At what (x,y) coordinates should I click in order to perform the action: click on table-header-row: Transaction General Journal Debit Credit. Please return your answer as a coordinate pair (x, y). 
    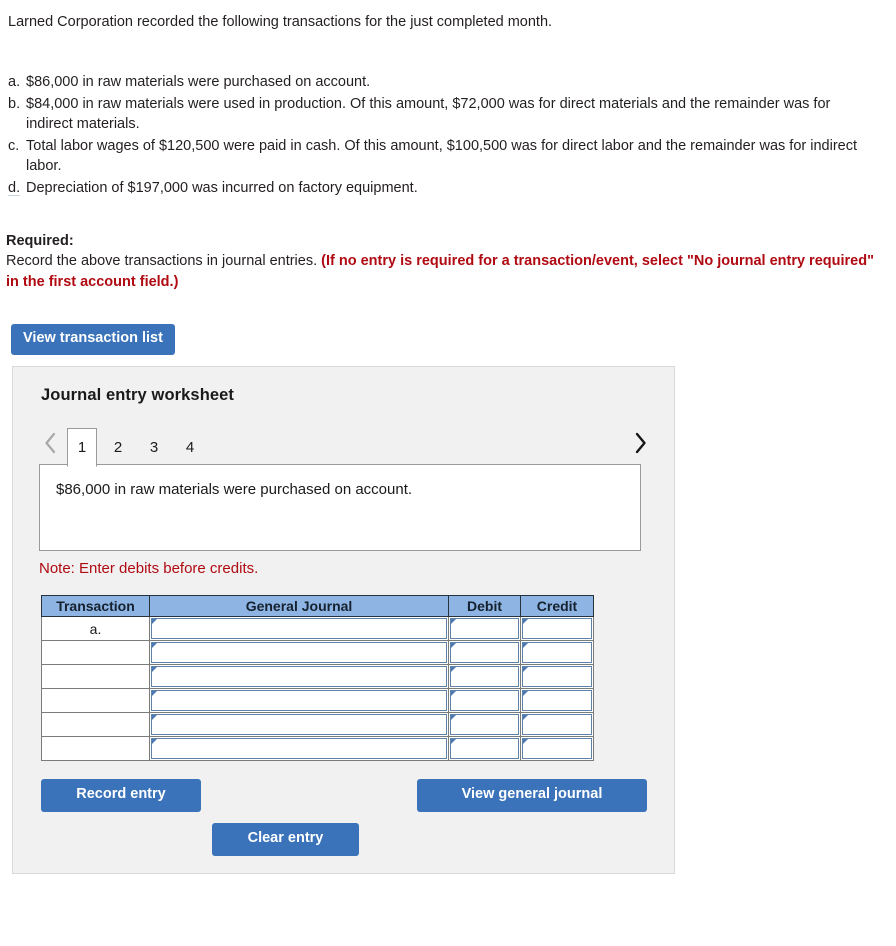
    Looking at the image, I should click on (317, 606).